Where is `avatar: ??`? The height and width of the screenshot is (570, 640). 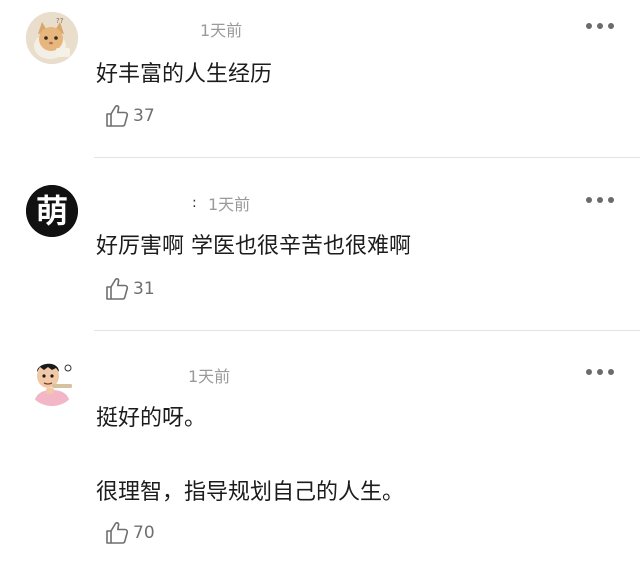
avatar: ?? is located at coordinates (52, 38).